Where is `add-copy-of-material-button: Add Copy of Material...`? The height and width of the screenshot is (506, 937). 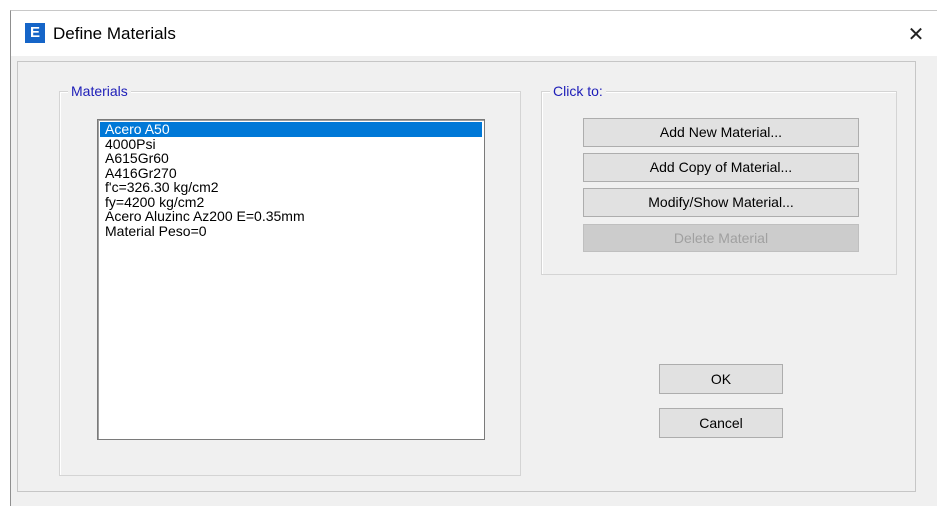 add-copy-of-material-button: Add Copy of Material... is located at coordinates (721, 167).